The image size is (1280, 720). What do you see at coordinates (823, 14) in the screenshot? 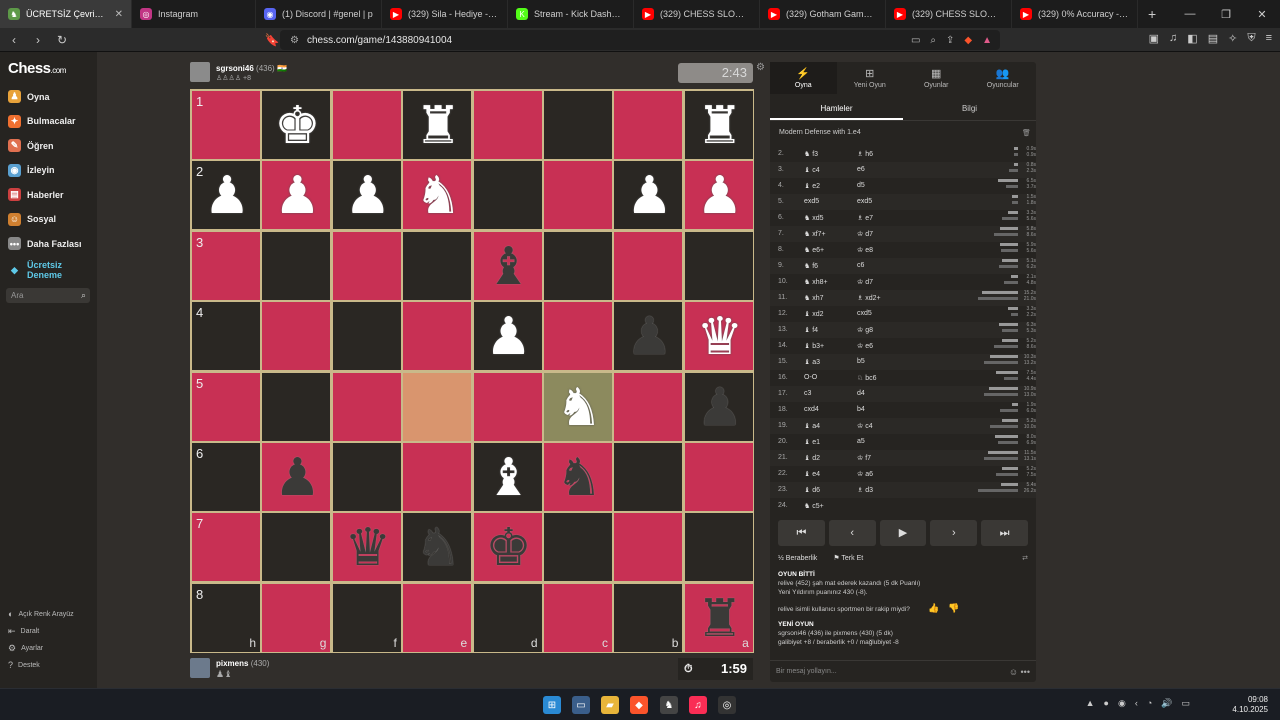
I see `browser-tab: ▶ (329) Gotham Games - Yo` at bounding box center [823, 14].